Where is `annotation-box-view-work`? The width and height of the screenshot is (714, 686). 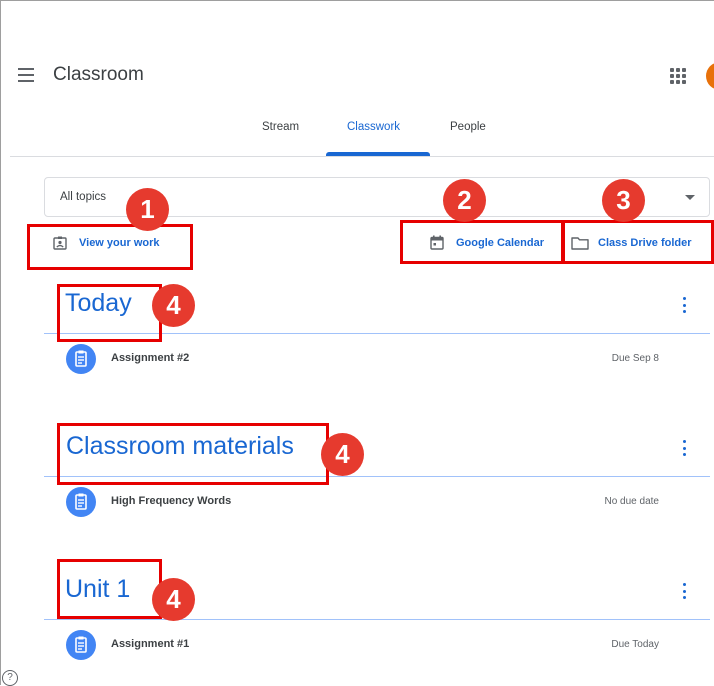
annotation-box-view-work is located at coordinates (110, 247).